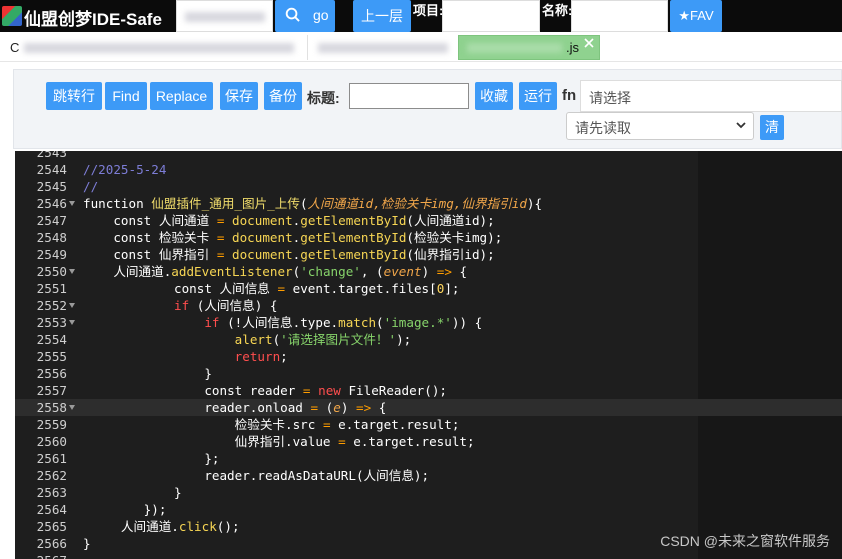 The image size is (842, 559). I want to click on line-number: 2559, so click(51, 424).